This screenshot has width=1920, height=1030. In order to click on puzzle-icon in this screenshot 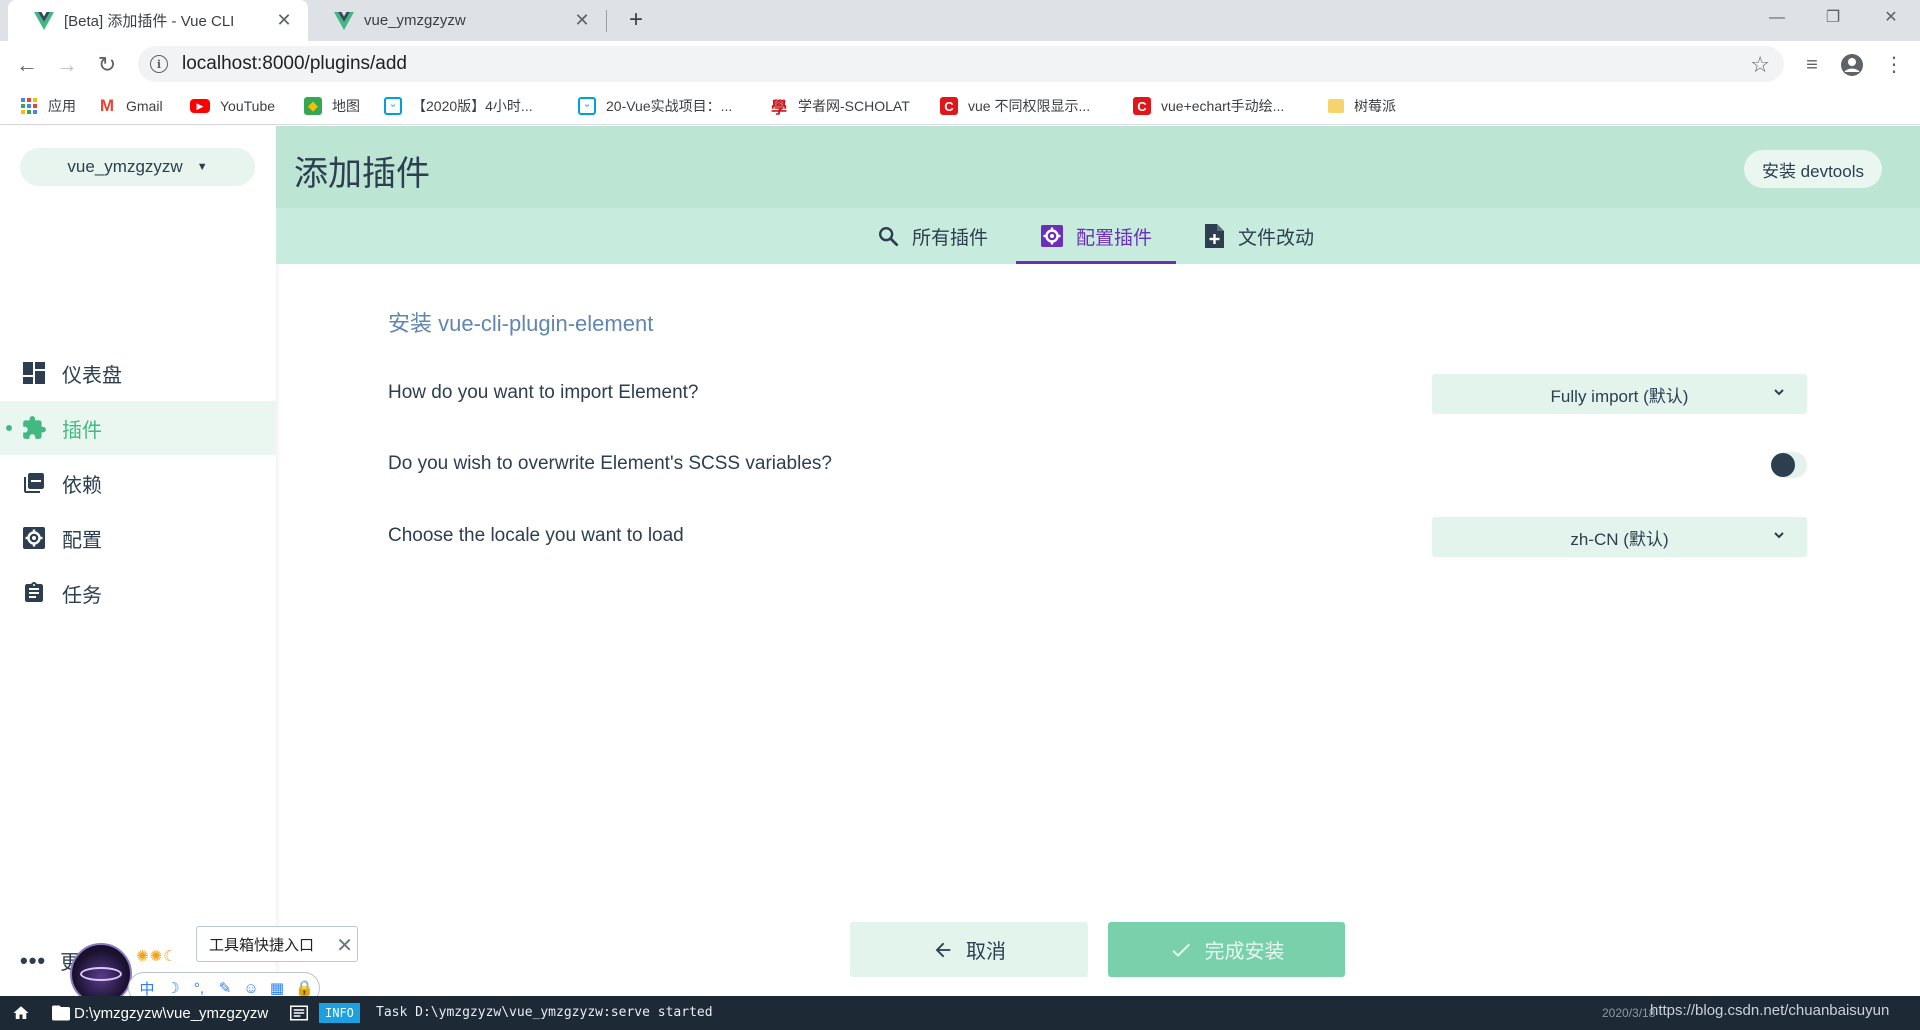, I will do `click(34, 428)`.